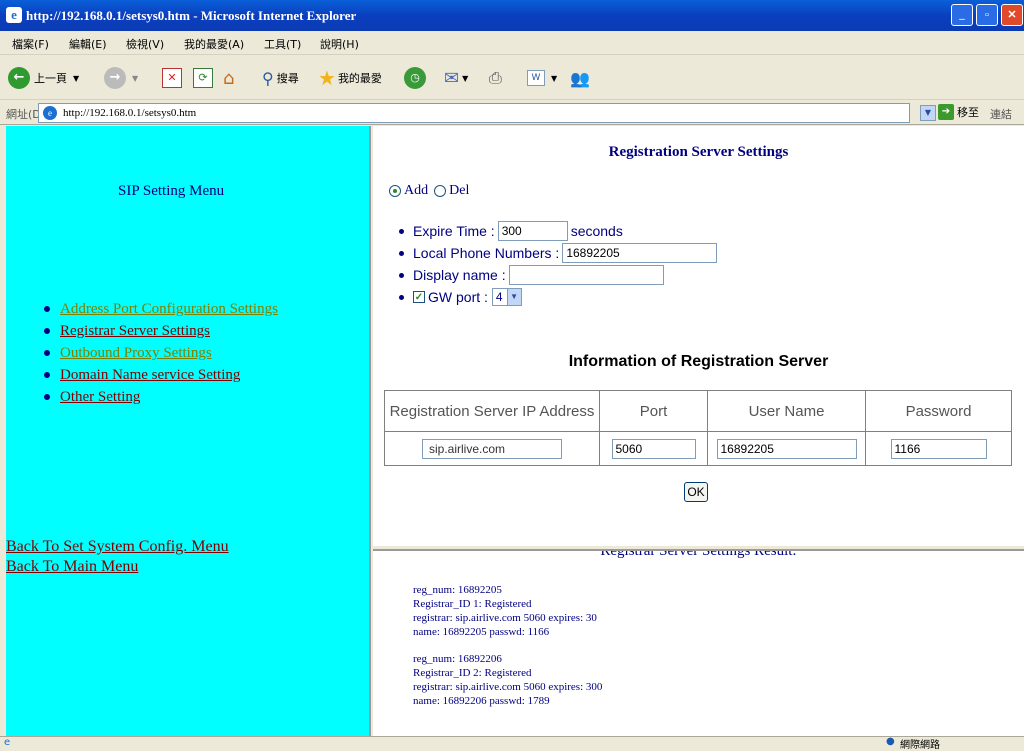  Describe the element at coordinates (214, 44) in the screenshot. I see `menu-favorites: 我的最愛(A)` at that location.